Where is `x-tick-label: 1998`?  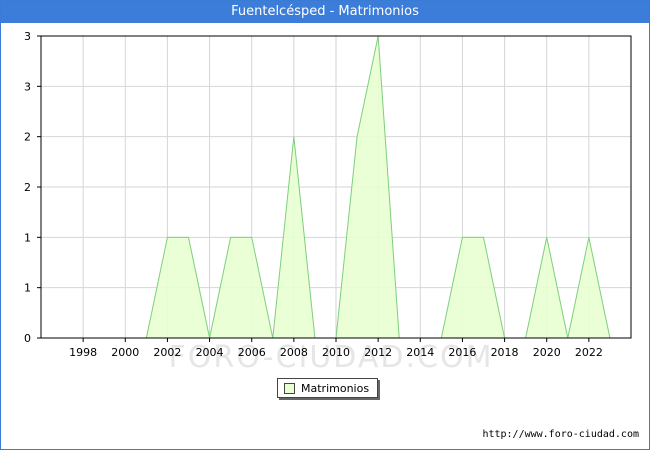 x-tick-label: 1998 is located at coordinates (83, 352).